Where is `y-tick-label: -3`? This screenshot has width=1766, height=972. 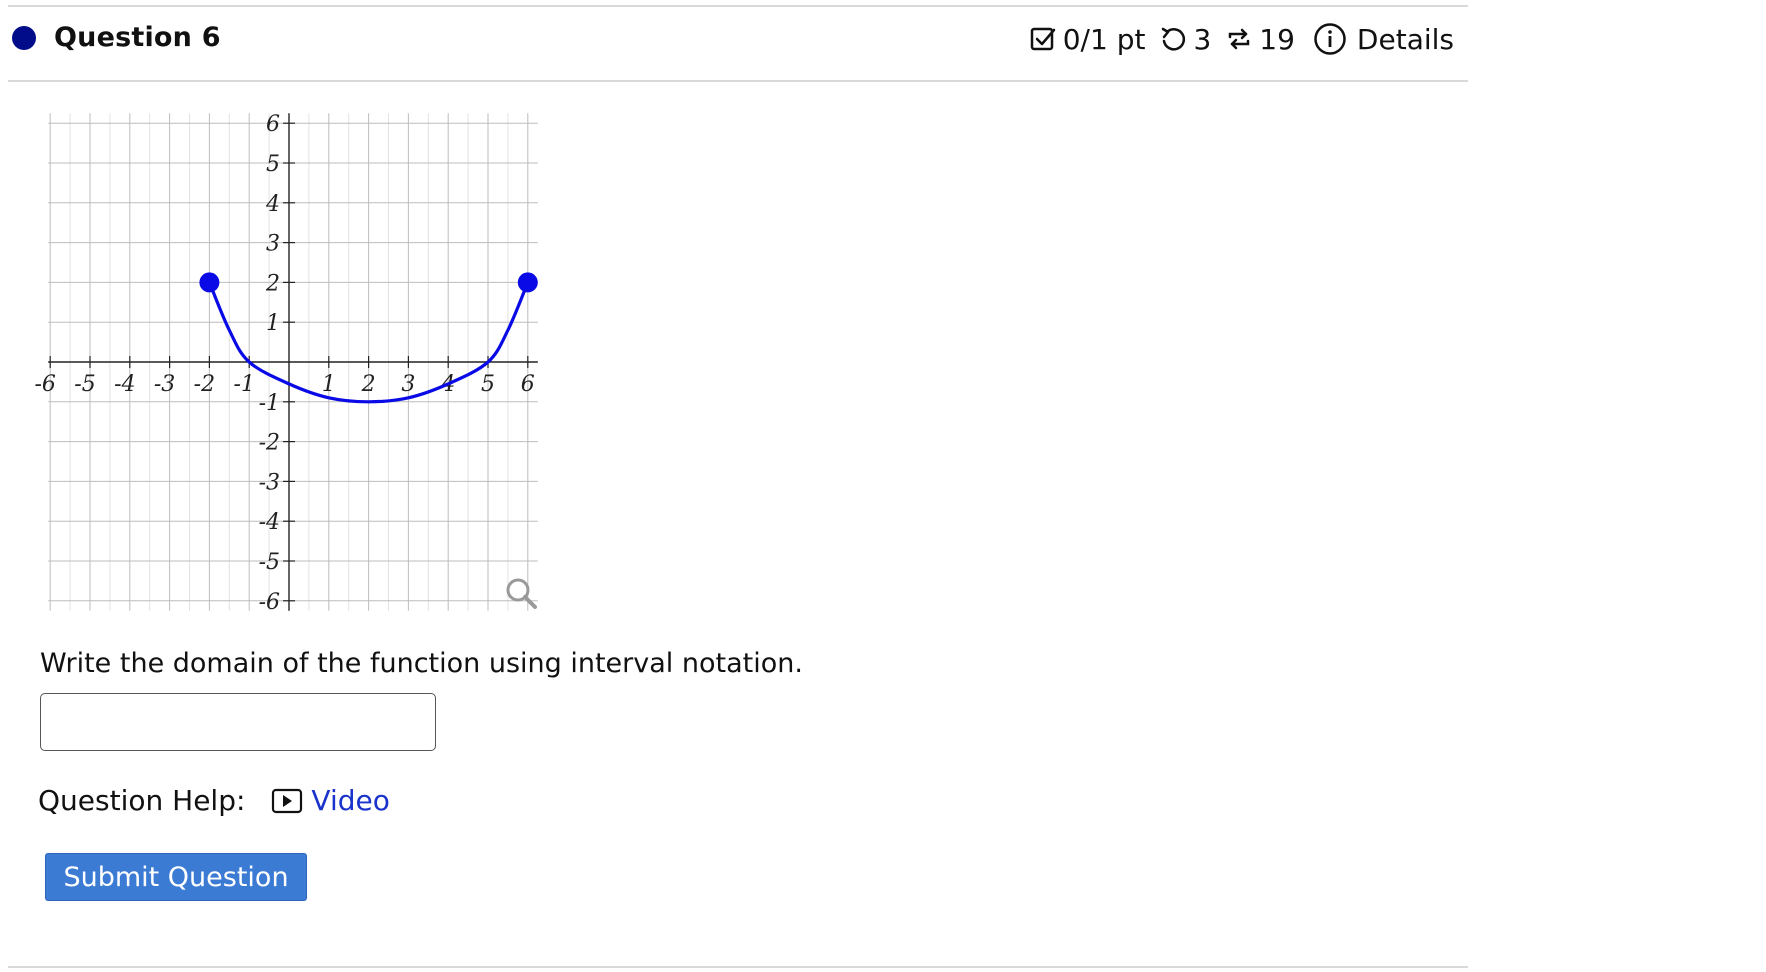
y-tick-label: -3 is located at coordinates (269, 482).